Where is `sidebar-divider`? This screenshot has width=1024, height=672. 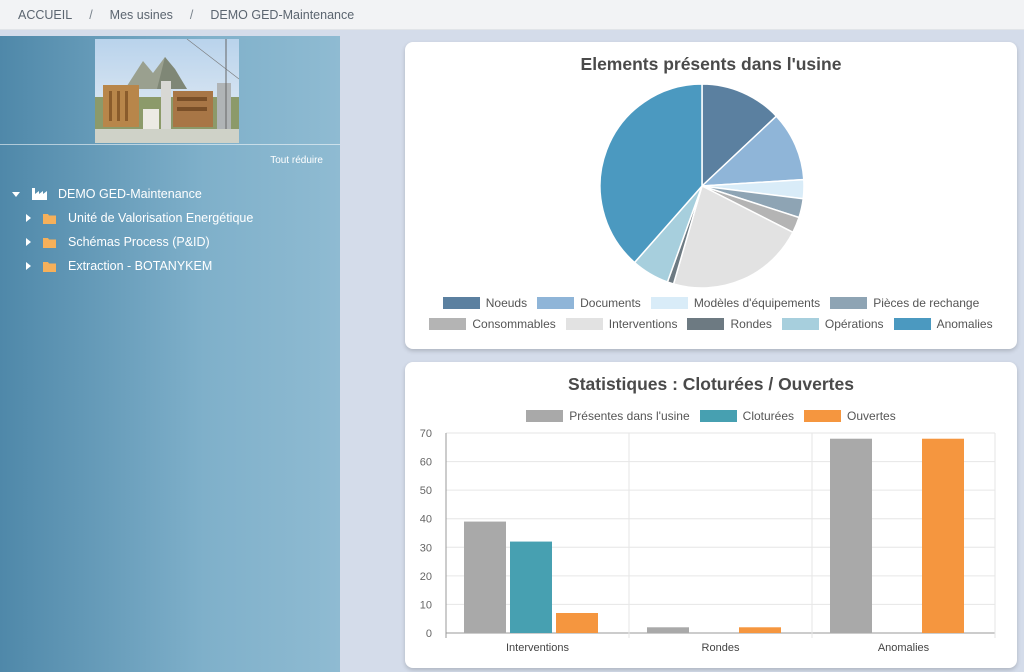
sidebar-divider is located at coordinates (170, 144).